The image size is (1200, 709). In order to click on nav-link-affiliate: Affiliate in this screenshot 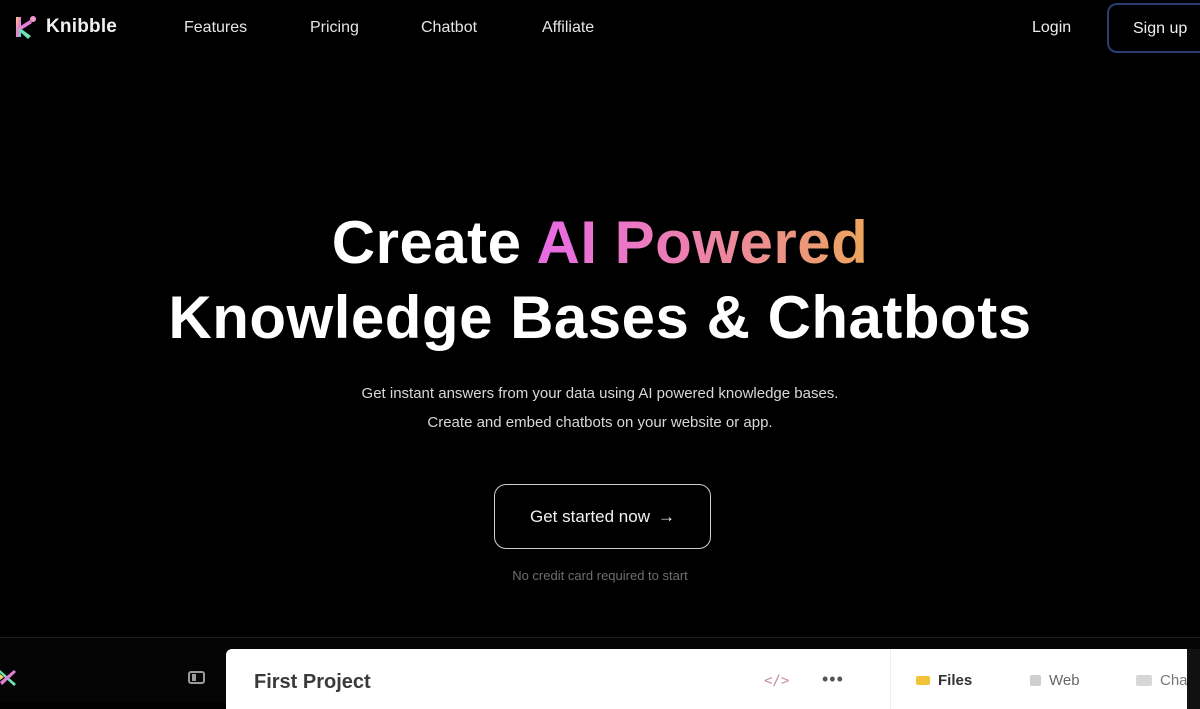, I will do `click(568, 28)`.